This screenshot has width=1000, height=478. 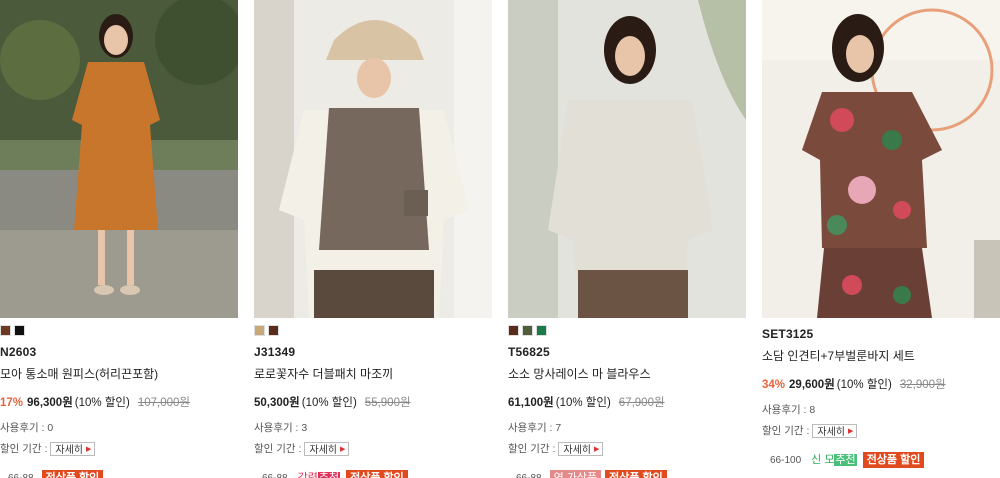 What do you see at coordinates (823, 460) in the screenshot?
I see `new-recommend-badge-text: 신 모` at bounding box center [823, 460].